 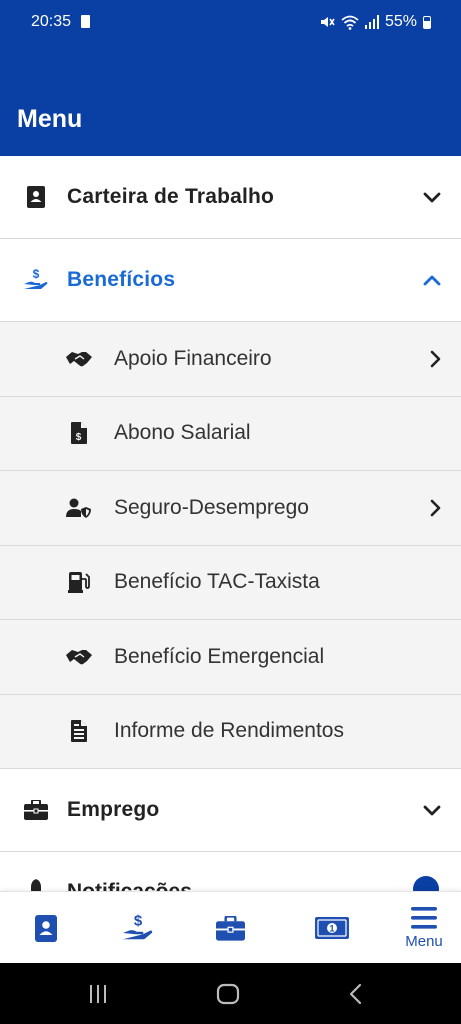 I want to click on menu-section-label: Carteira de Trabalho, so click(x=171, y=196).